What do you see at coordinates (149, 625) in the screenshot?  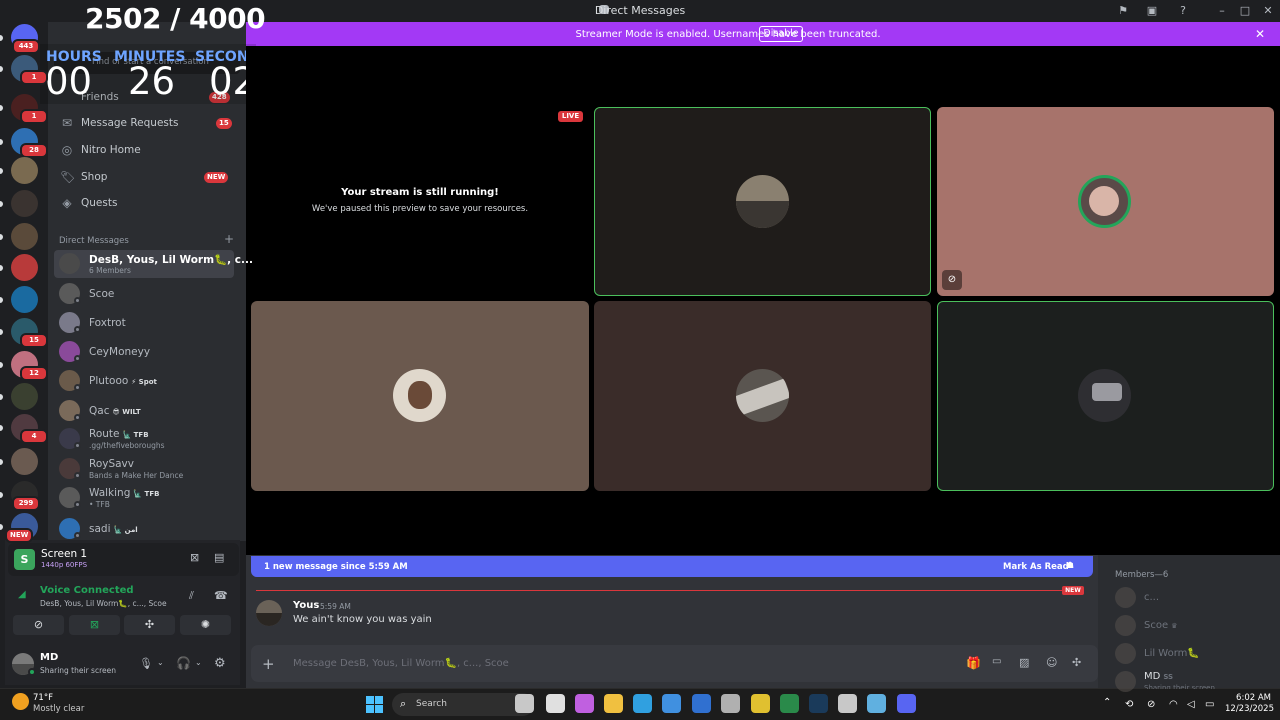 I see `activities-button: ✣` at bounding box center [149, 625].